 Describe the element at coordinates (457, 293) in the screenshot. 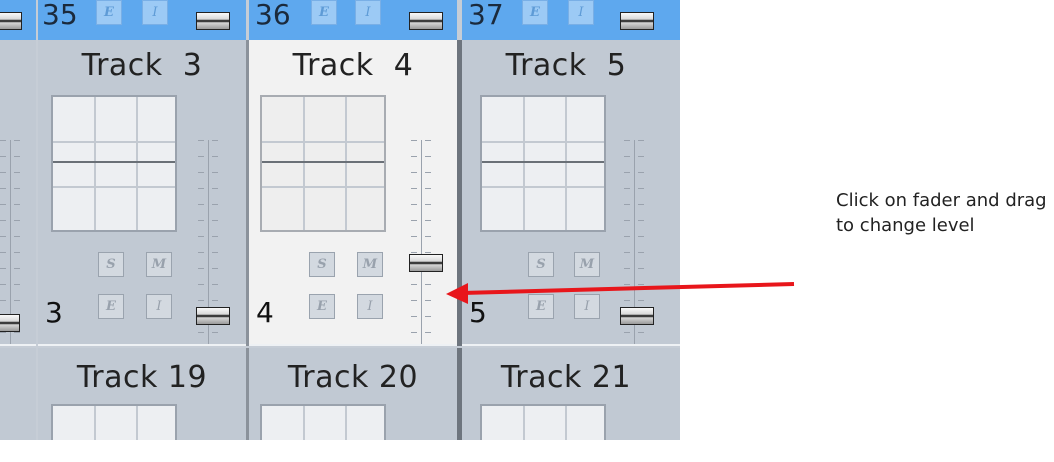

I see `arrow-head-icon` at that location.